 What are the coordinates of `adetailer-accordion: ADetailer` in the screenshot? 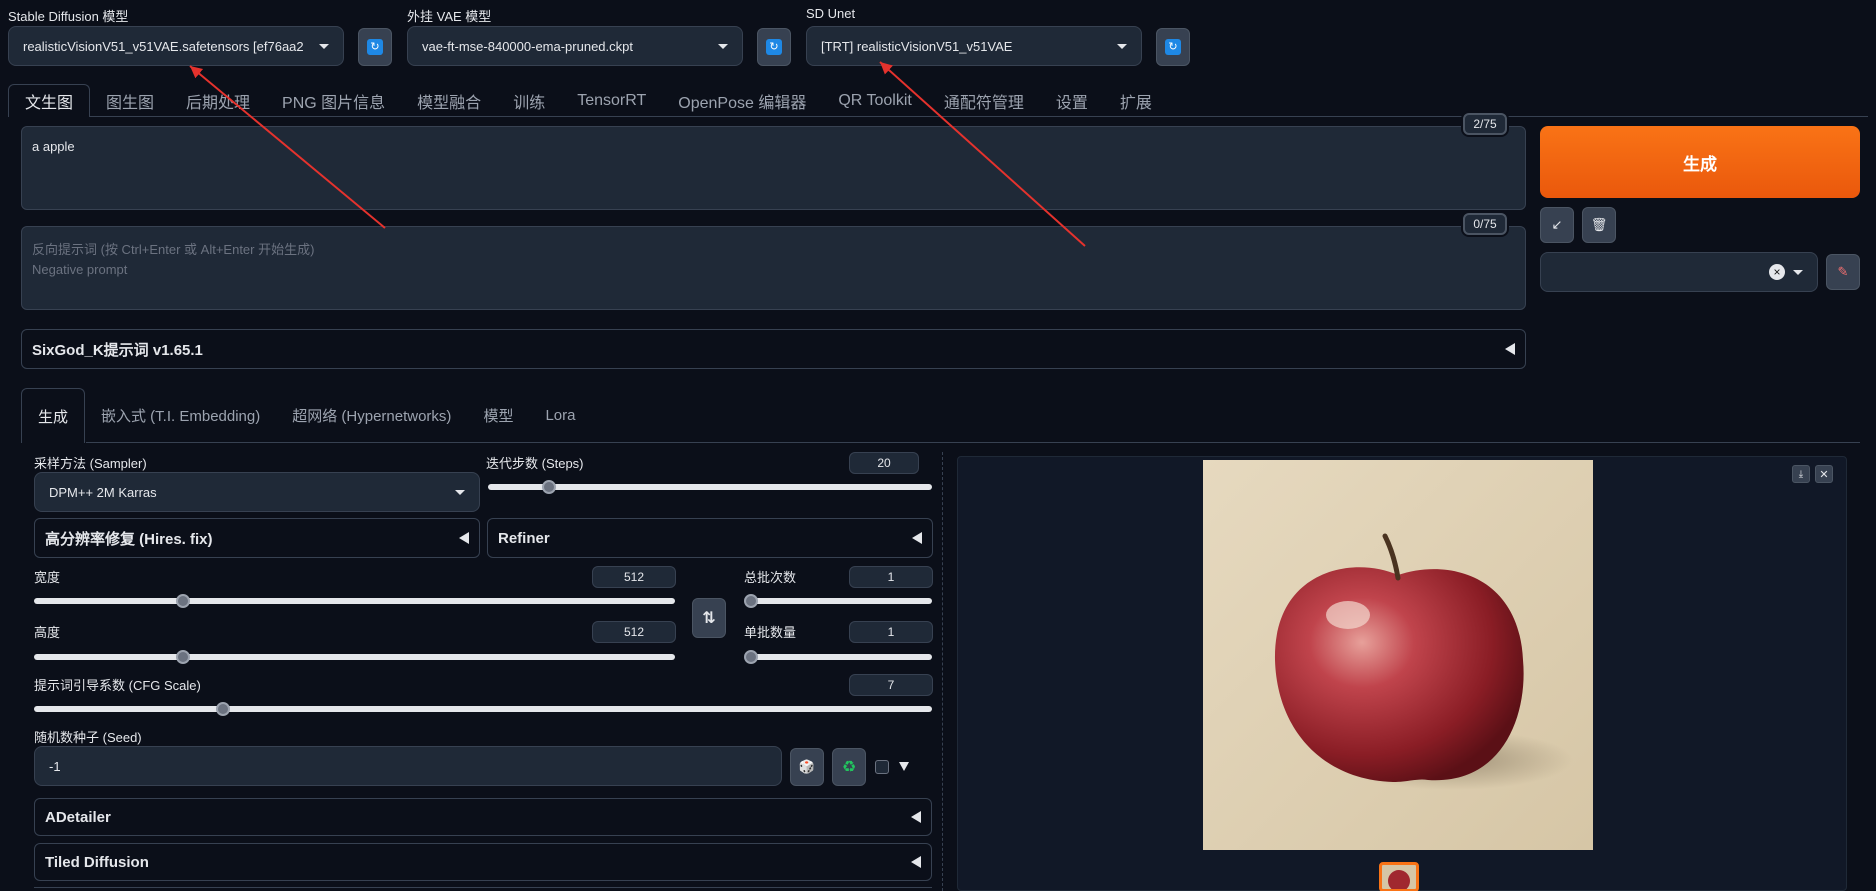 It's located at (483, 817).